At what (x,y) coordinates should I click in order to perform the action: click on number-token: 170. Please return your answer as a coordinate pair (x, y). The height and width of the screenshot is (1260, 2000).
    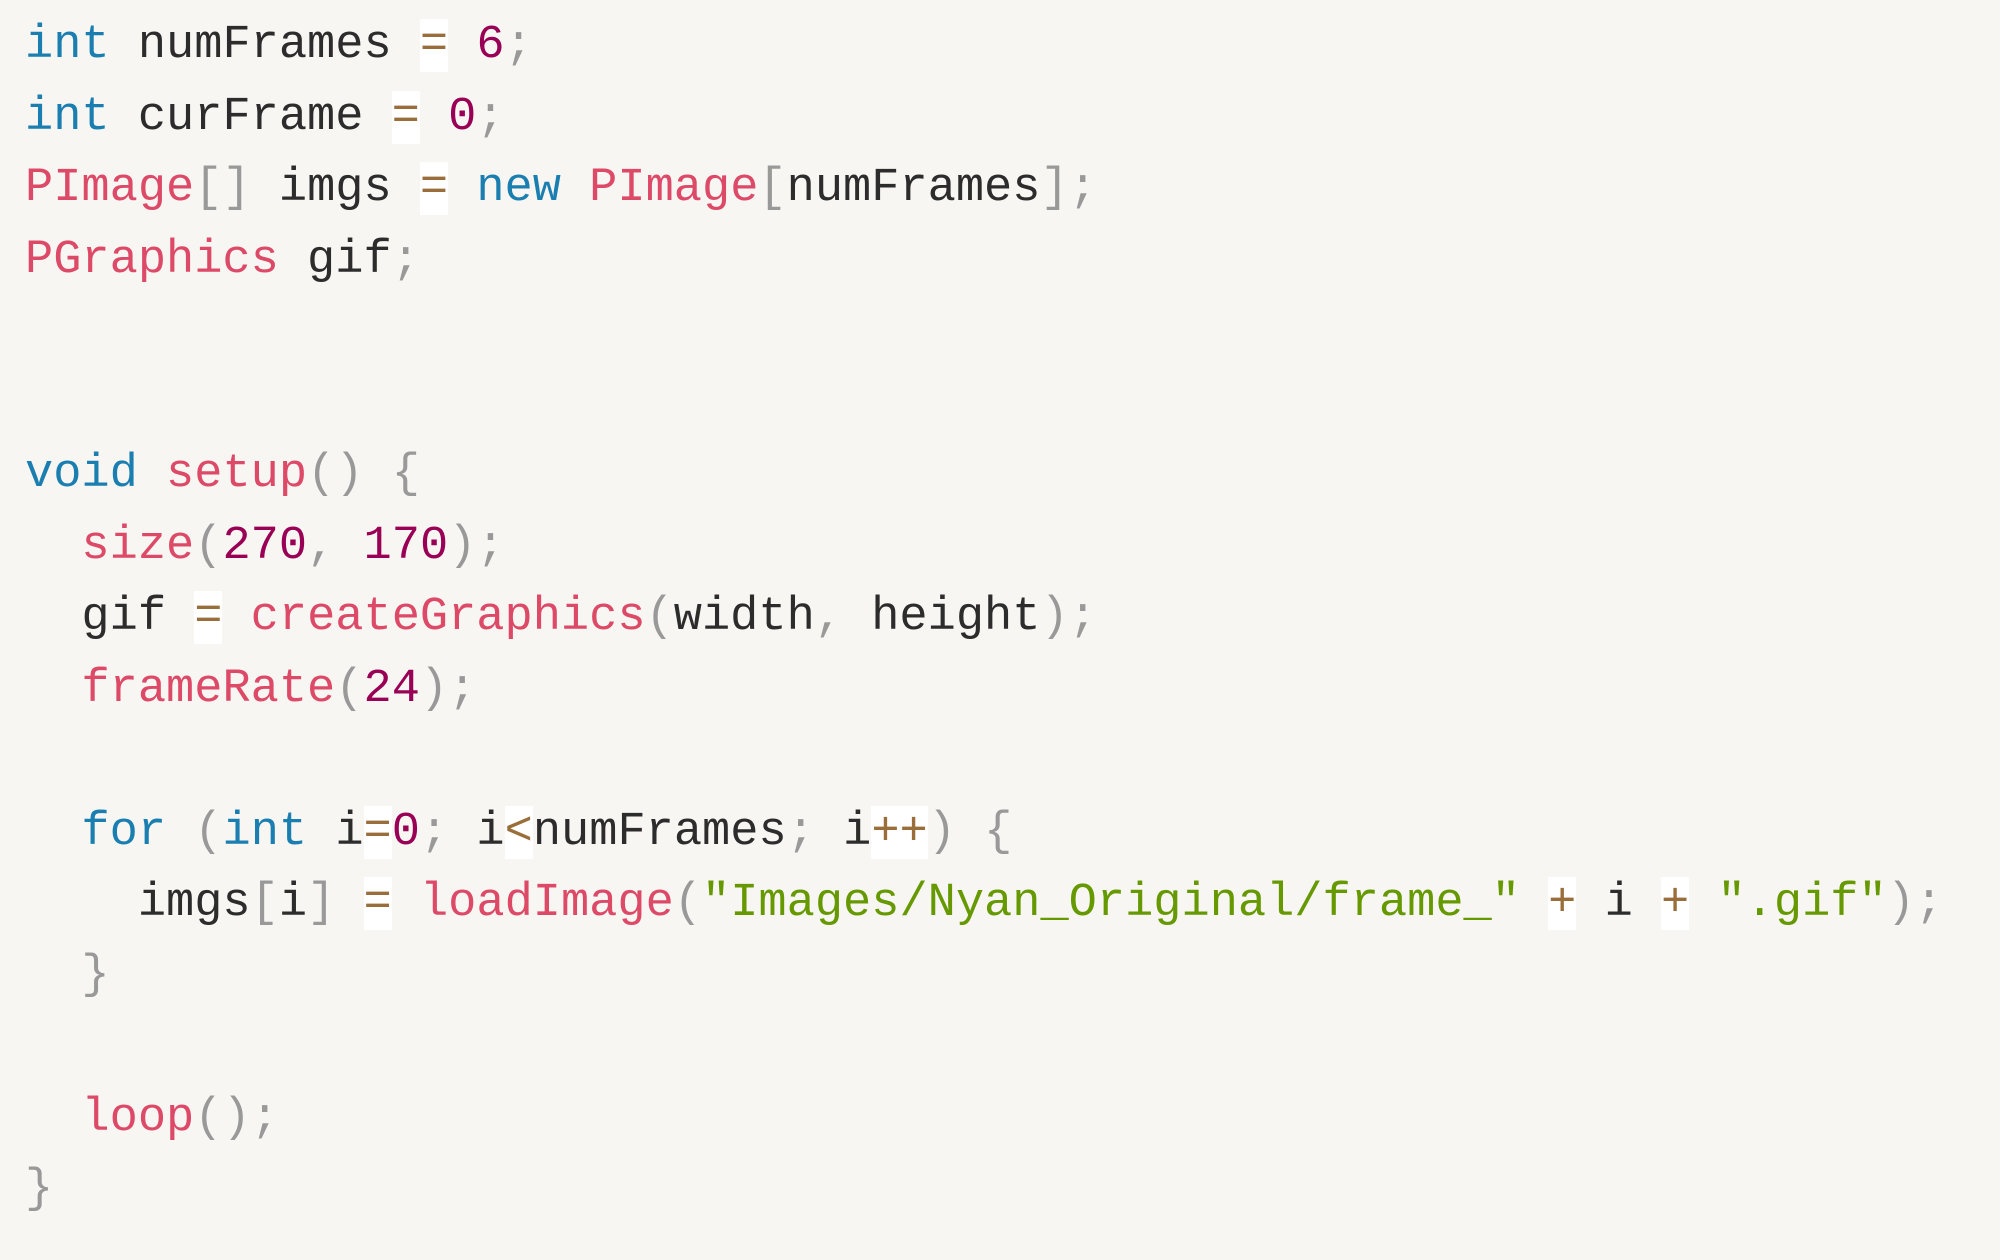
    Looking at the image, I should click on (406, 546).